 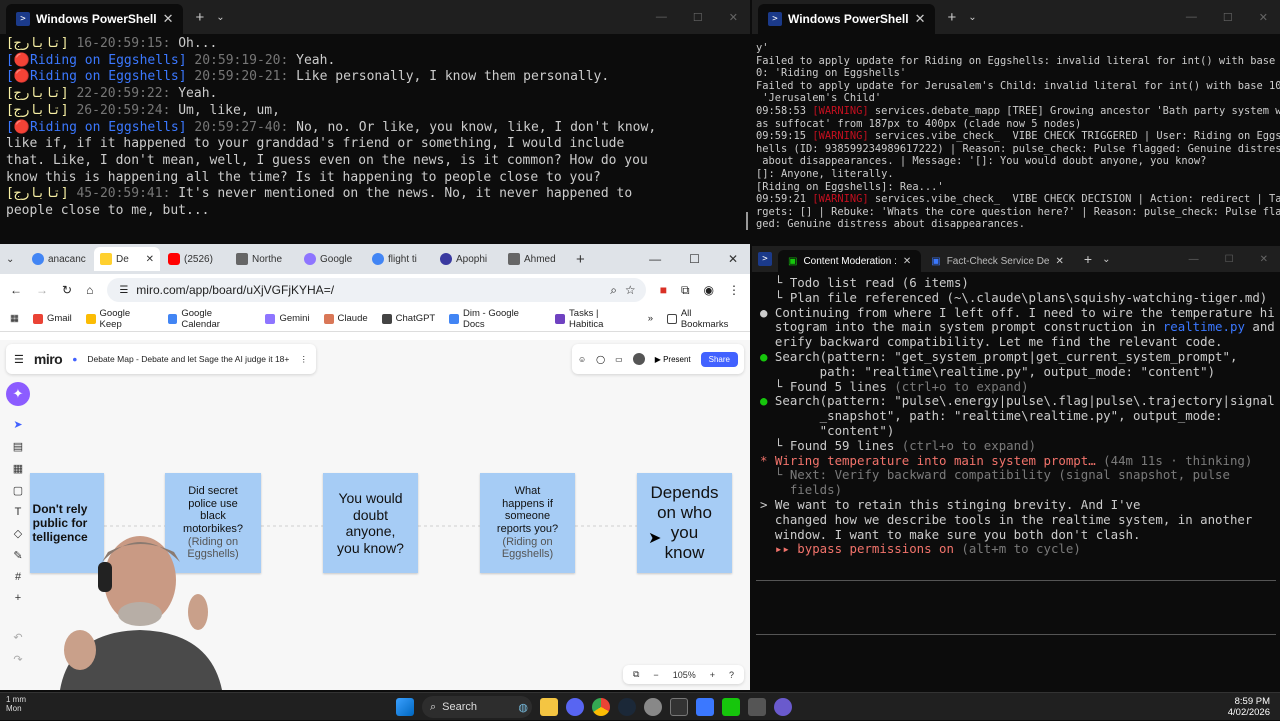 What do you see at coordinates (601, 707) in the screenshot?
I see `chrome-icon` at bounding box center [601, 707].